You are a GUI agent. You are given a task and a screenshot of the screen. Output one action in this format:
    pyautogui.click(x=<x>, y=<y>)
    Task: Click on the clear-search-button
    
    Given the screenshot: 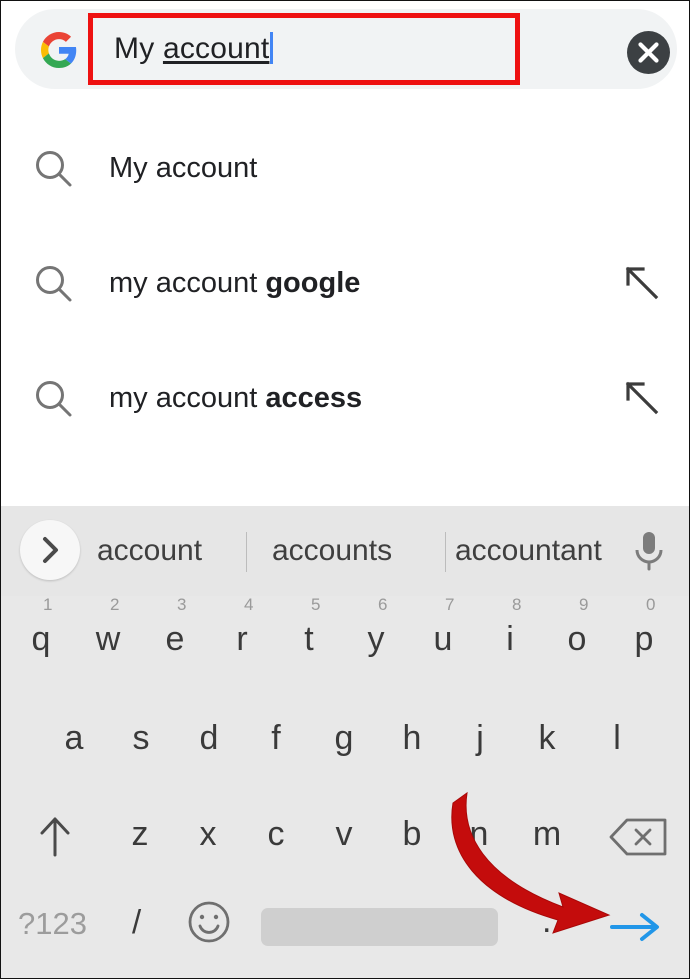 What is the action you would take?
    pyautogui.click(x=648, y=52)
    